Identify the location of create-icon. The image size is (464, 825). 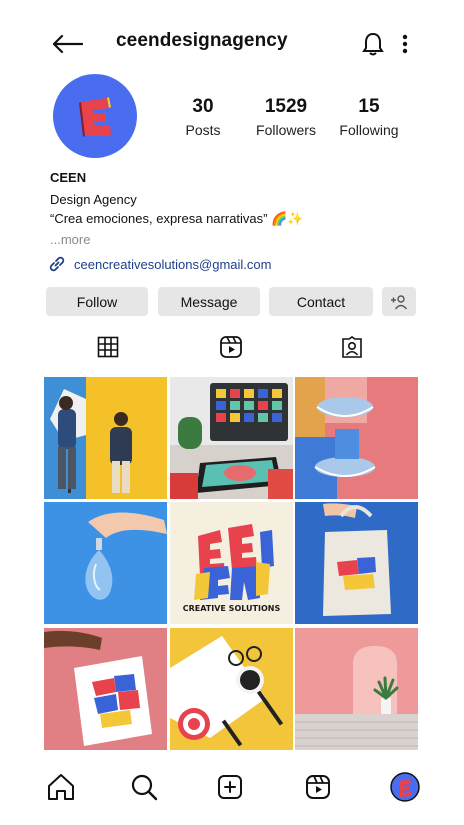
(230, 787).